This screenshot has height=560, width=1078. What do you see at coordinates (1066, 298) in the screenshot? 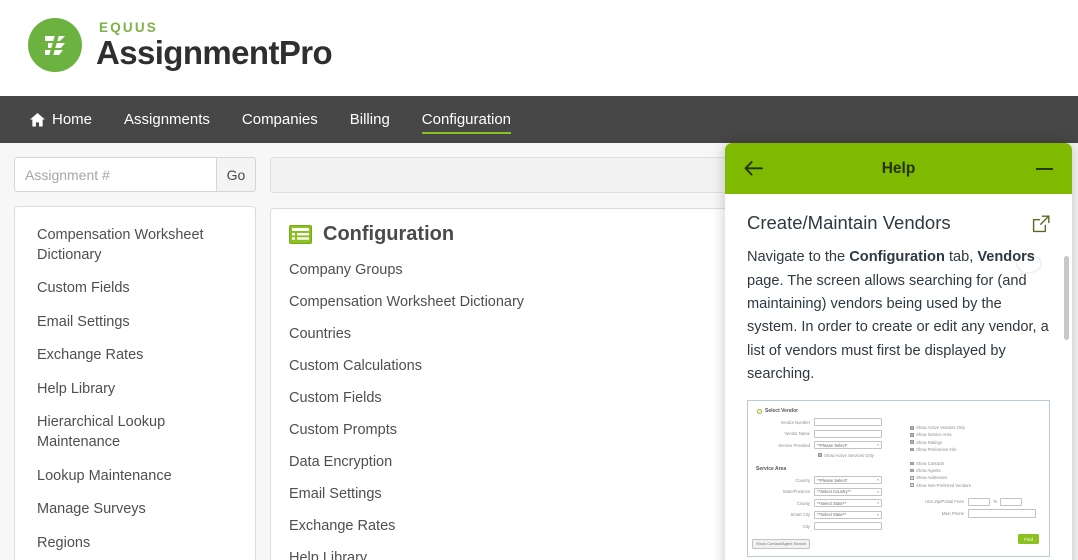
I see `help-scrollbar` at bounding box center [1066, 298].